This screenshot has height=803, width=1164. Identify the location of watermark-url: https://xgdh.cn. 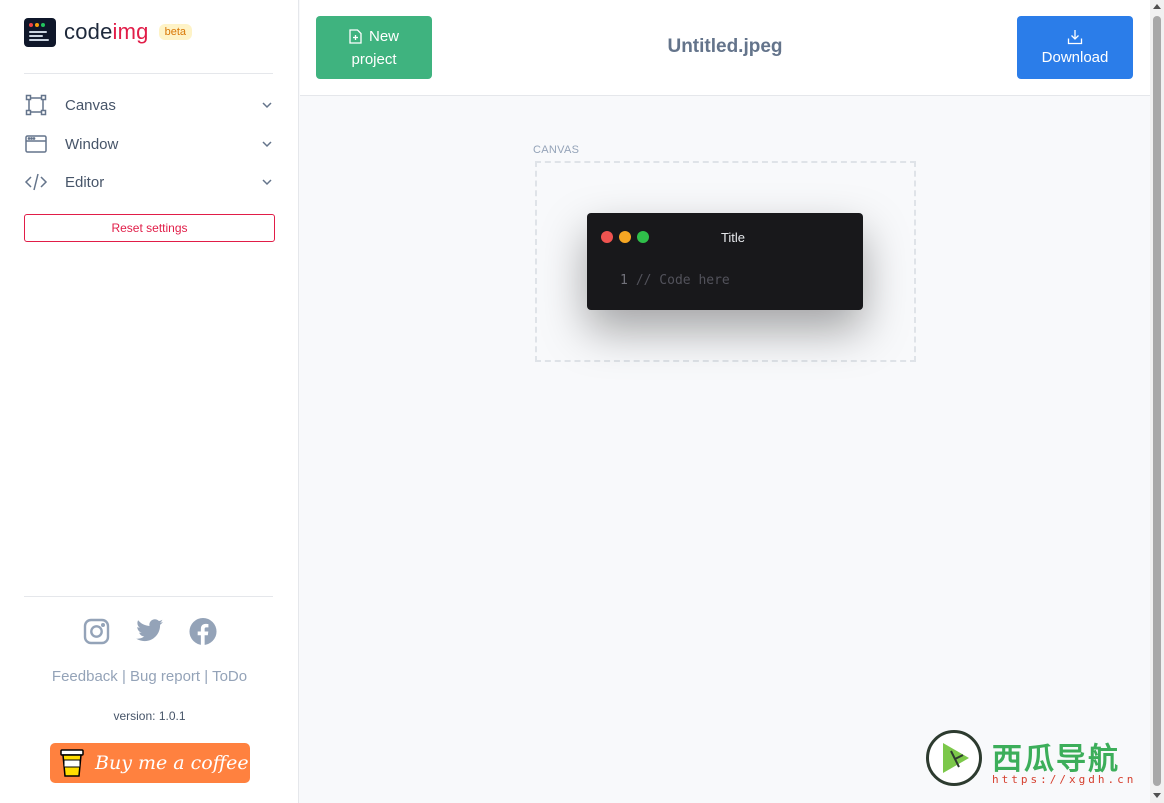
(1064, 779).